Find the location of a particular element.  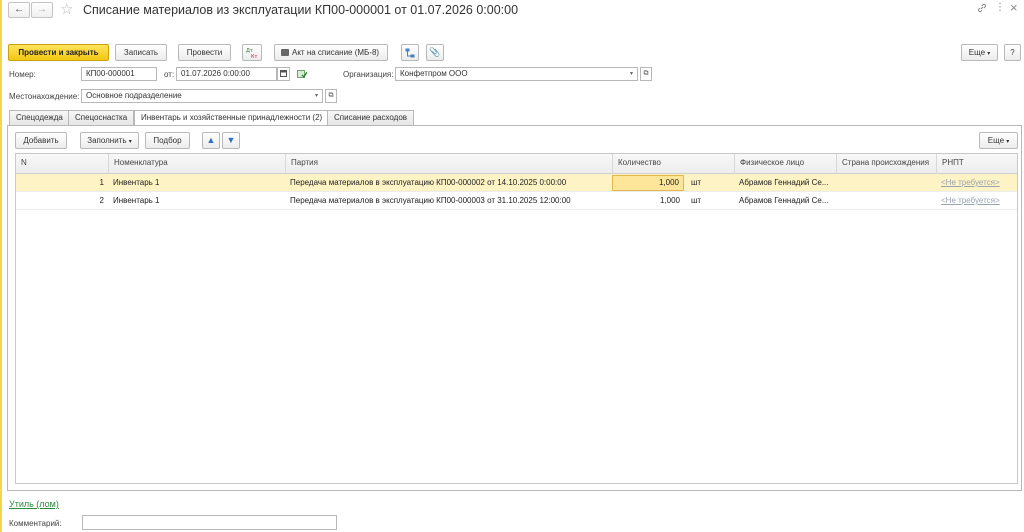

act-mb8-button: Акт на списание (МБ-8) is located at coordinates (331, 52).